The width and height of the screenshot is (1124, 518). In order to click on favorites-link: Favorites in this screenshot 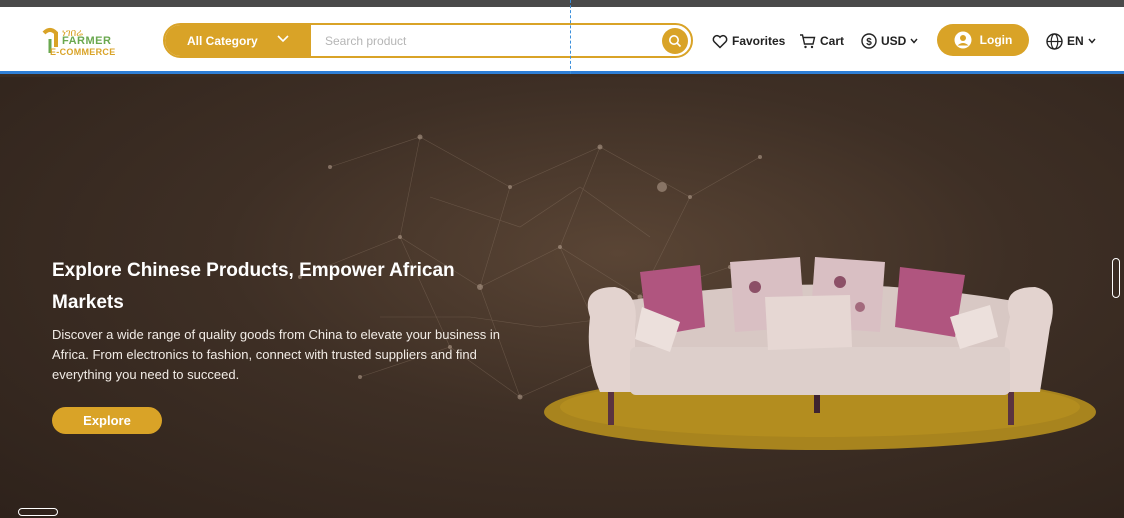, I will do `click(748, 41)`.